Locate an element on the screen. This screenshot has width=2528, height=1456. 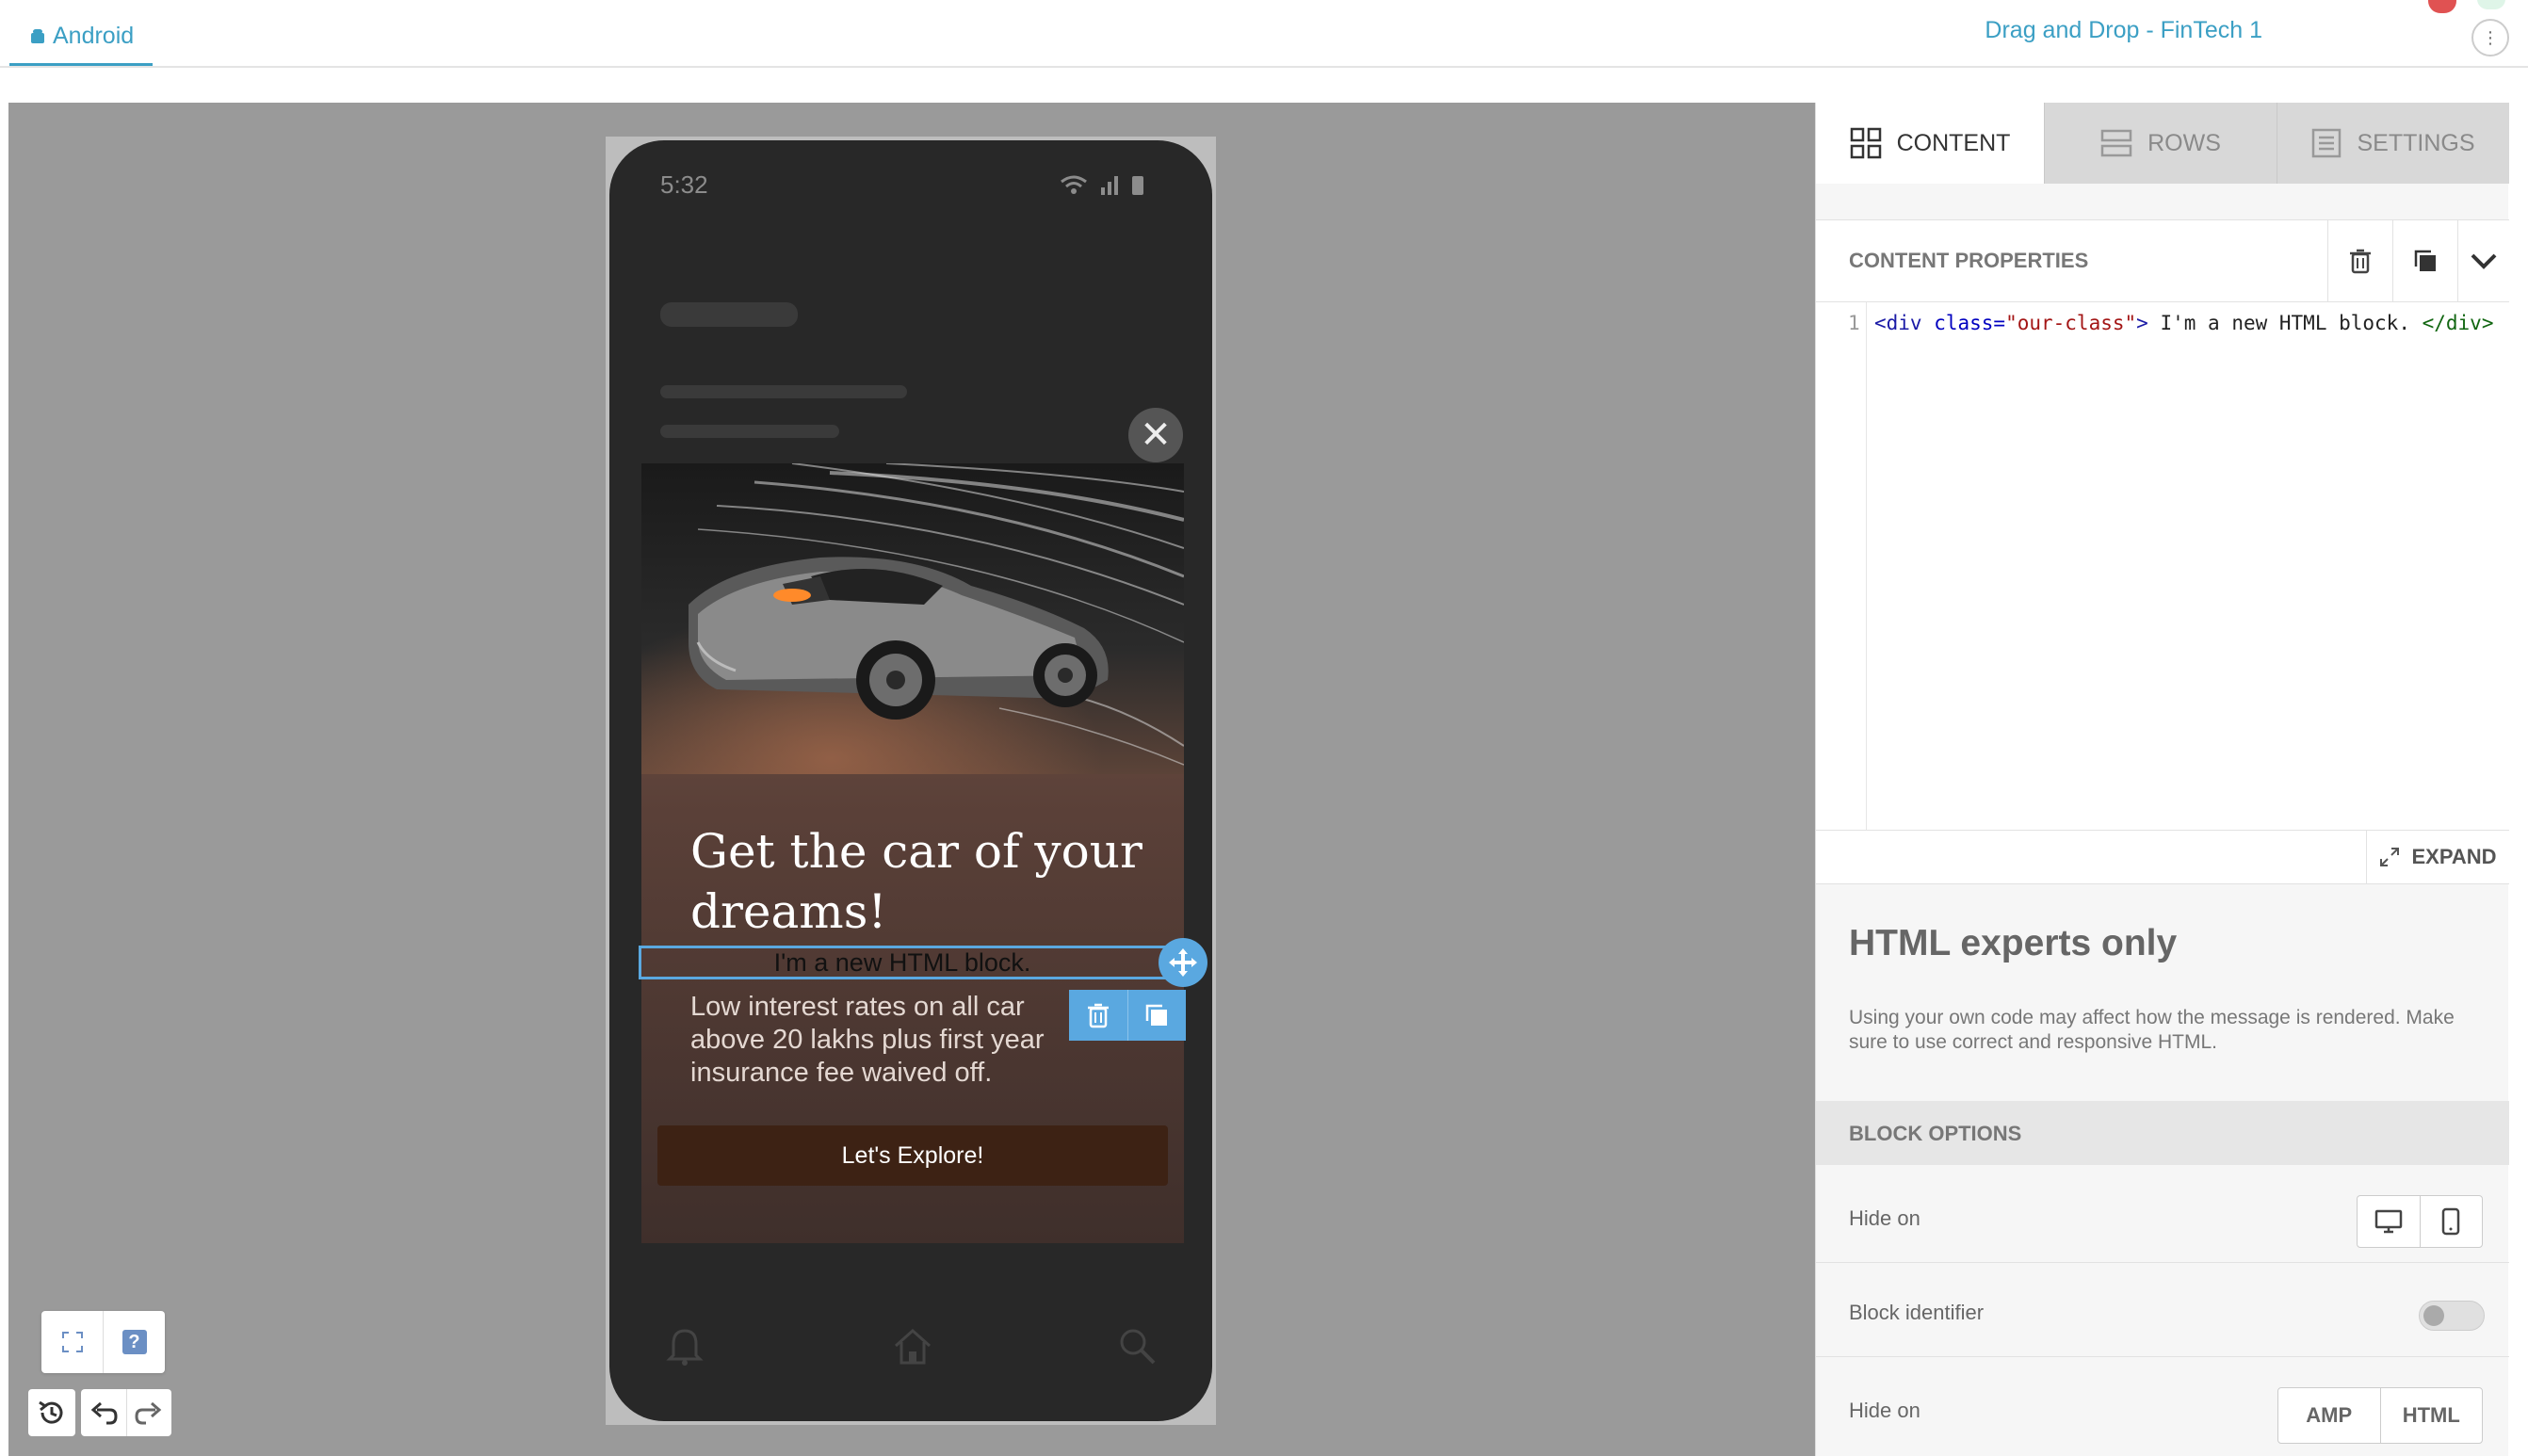
settings-icon is located at coordinates (2327, 143).